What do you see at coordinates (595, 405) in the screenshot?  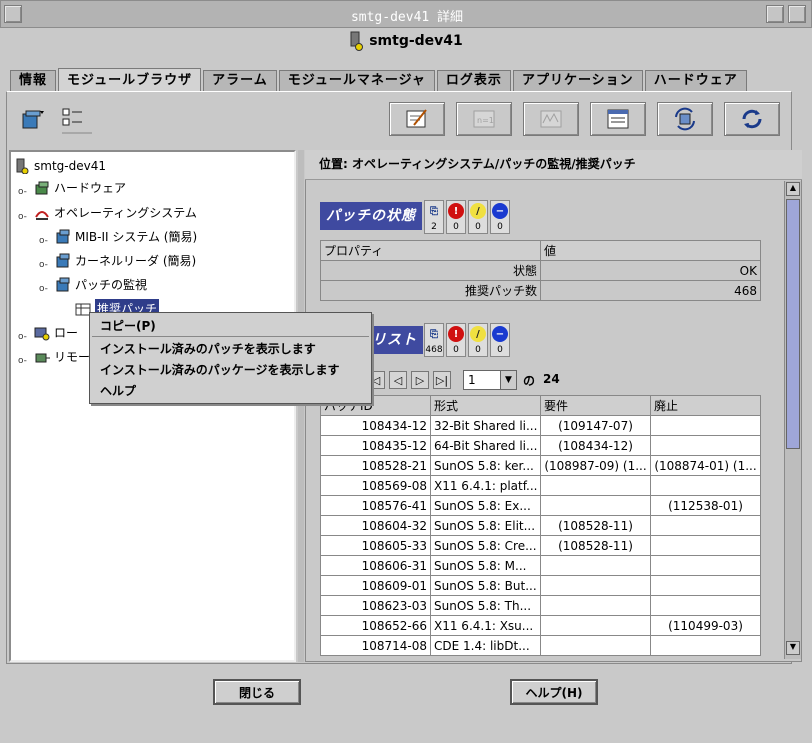 I see `column-header-requirements: 要件` at bounding box center [595, 405].